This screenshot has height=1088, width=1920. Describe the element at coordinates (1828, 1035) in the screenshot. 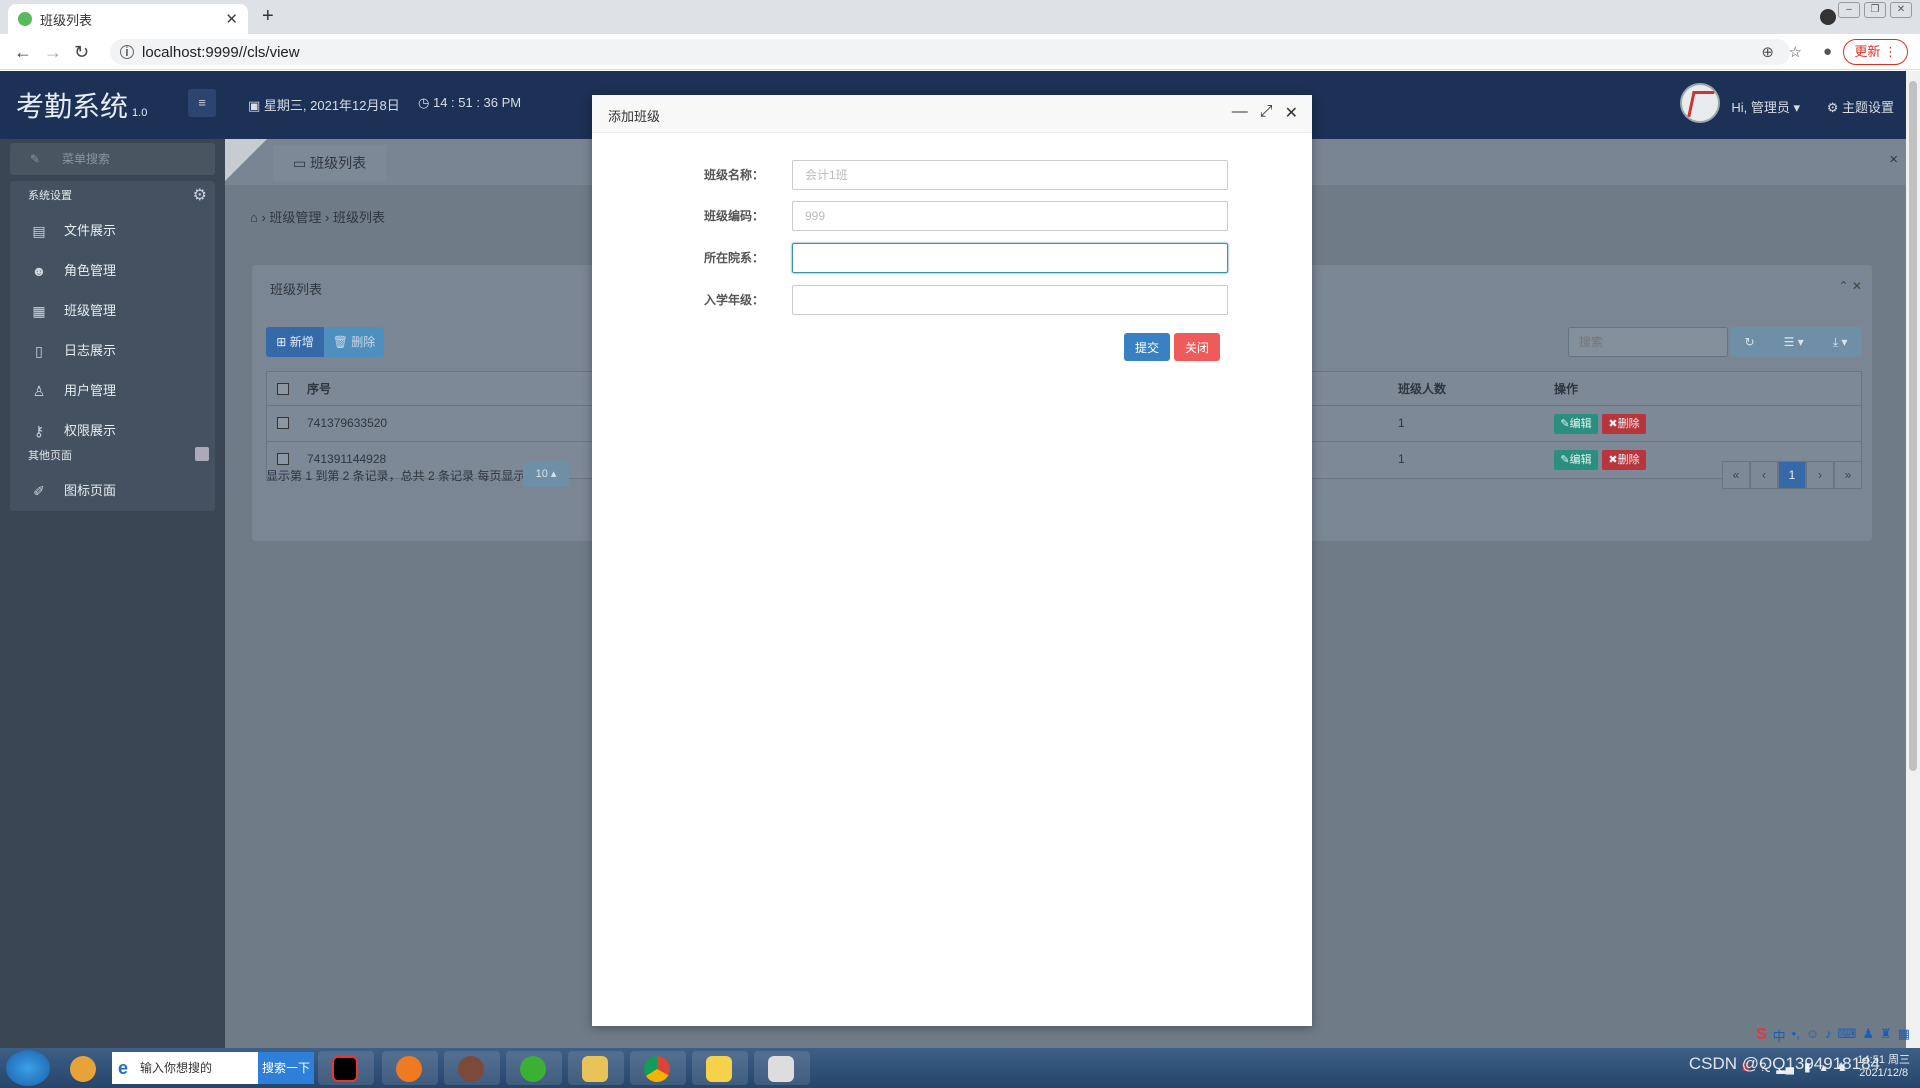

I see `microphone-icon: ♪` at that location.